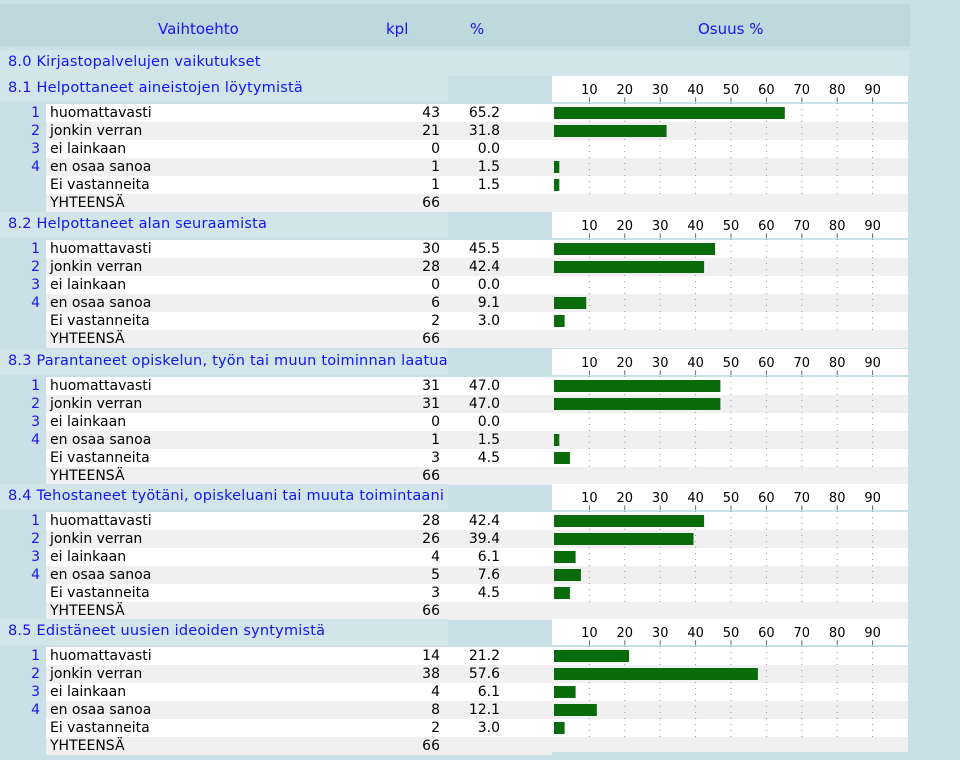  What do you see at coordinates (935, 378) in the screenshot?
I see `right-margin` at bounding box center [935, 378].